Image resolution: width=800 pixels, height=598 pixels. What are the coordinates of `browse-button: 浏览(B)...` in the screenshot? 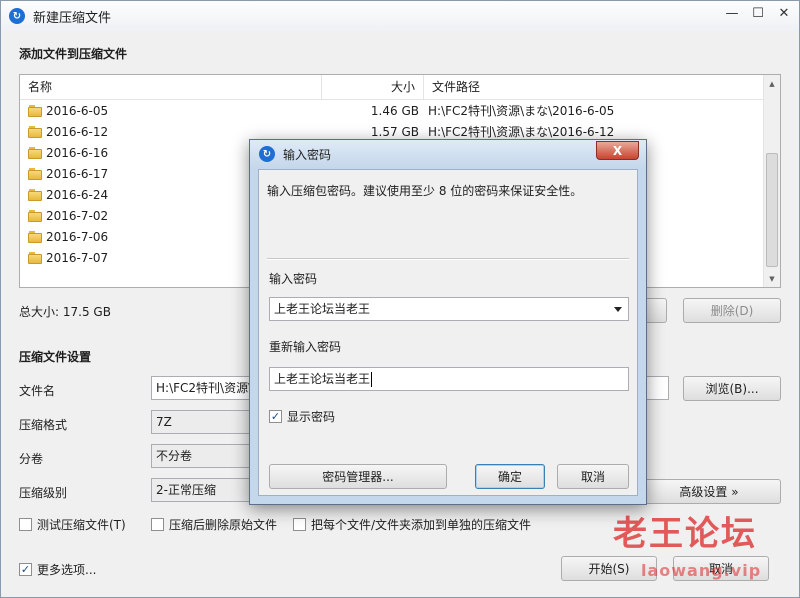 It's located at (732, 388).